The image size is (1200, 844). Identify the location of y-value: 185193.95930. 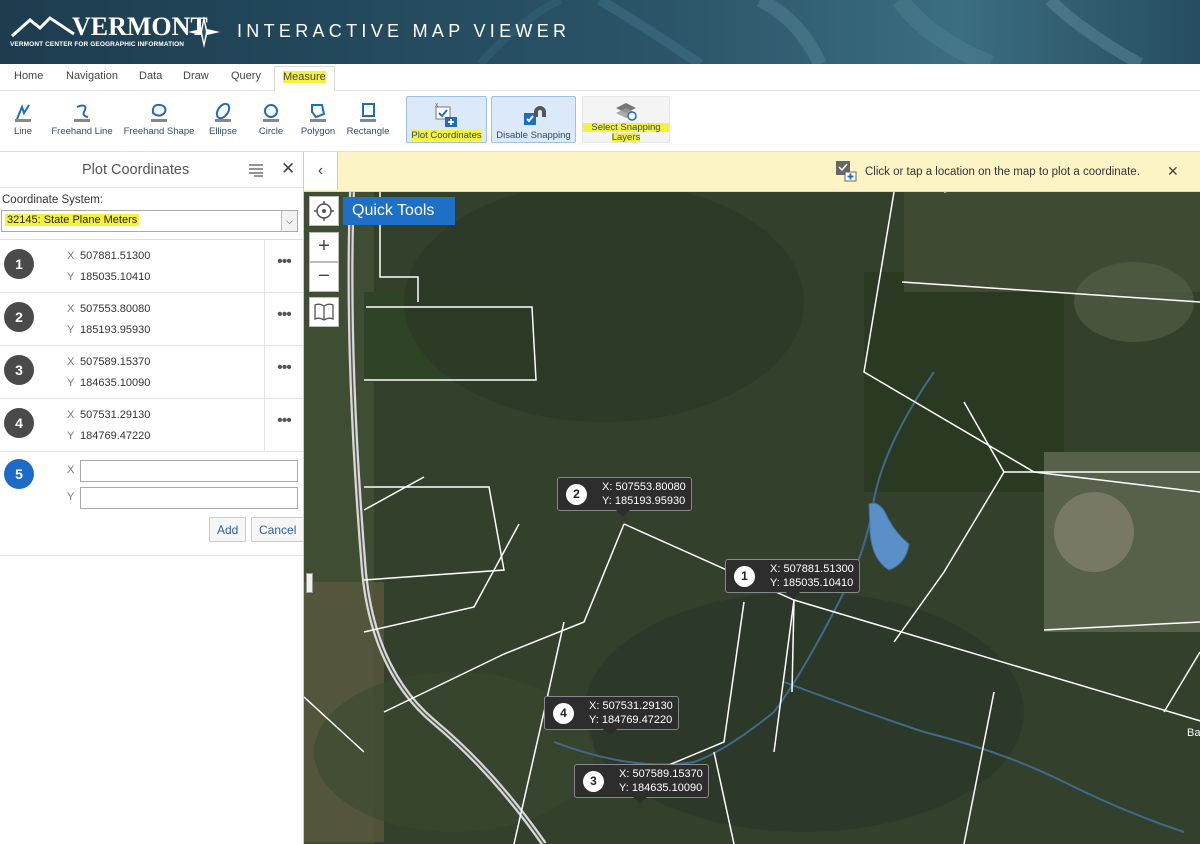
(115, 330).